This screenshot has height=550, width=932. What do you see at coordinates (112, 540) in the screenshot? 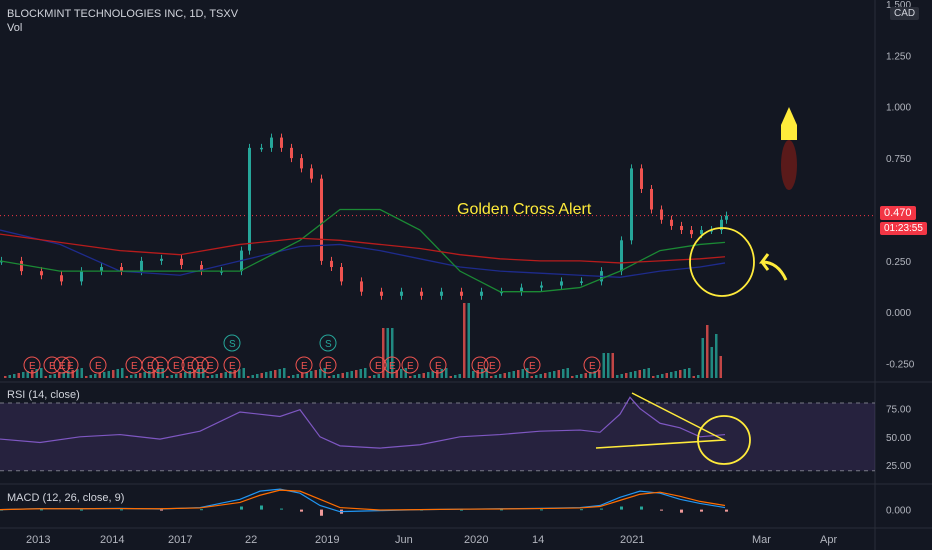
I see `time-tick-label: 2014` at bounding box center [112, 540].